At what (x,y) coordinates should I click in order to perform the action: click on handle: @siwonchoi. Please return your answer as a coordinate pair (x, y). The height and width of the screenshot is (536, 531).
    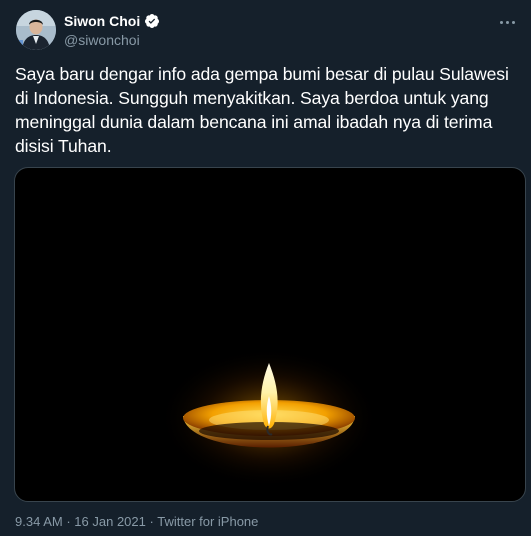
    Looking at the image, I should click on (112, 40).